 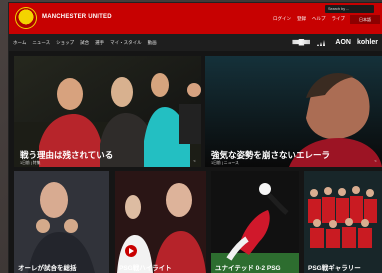 What do you see at coordinates (319, 19) in the screenshot?
I see `help-link: ヘルプ` at bounding box center [319, 19].